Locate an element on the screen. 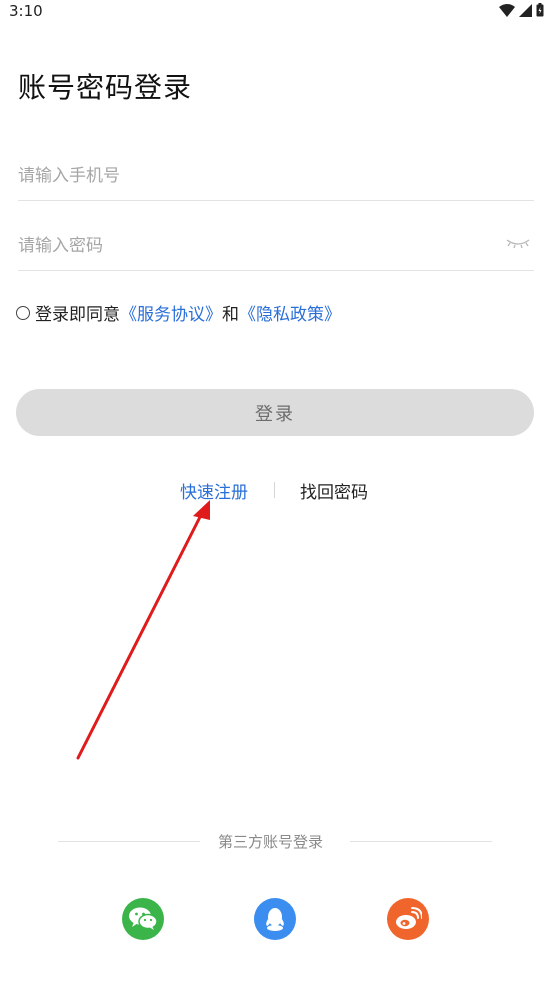  agreement-and: 和 is located at coordinates (230, 315).